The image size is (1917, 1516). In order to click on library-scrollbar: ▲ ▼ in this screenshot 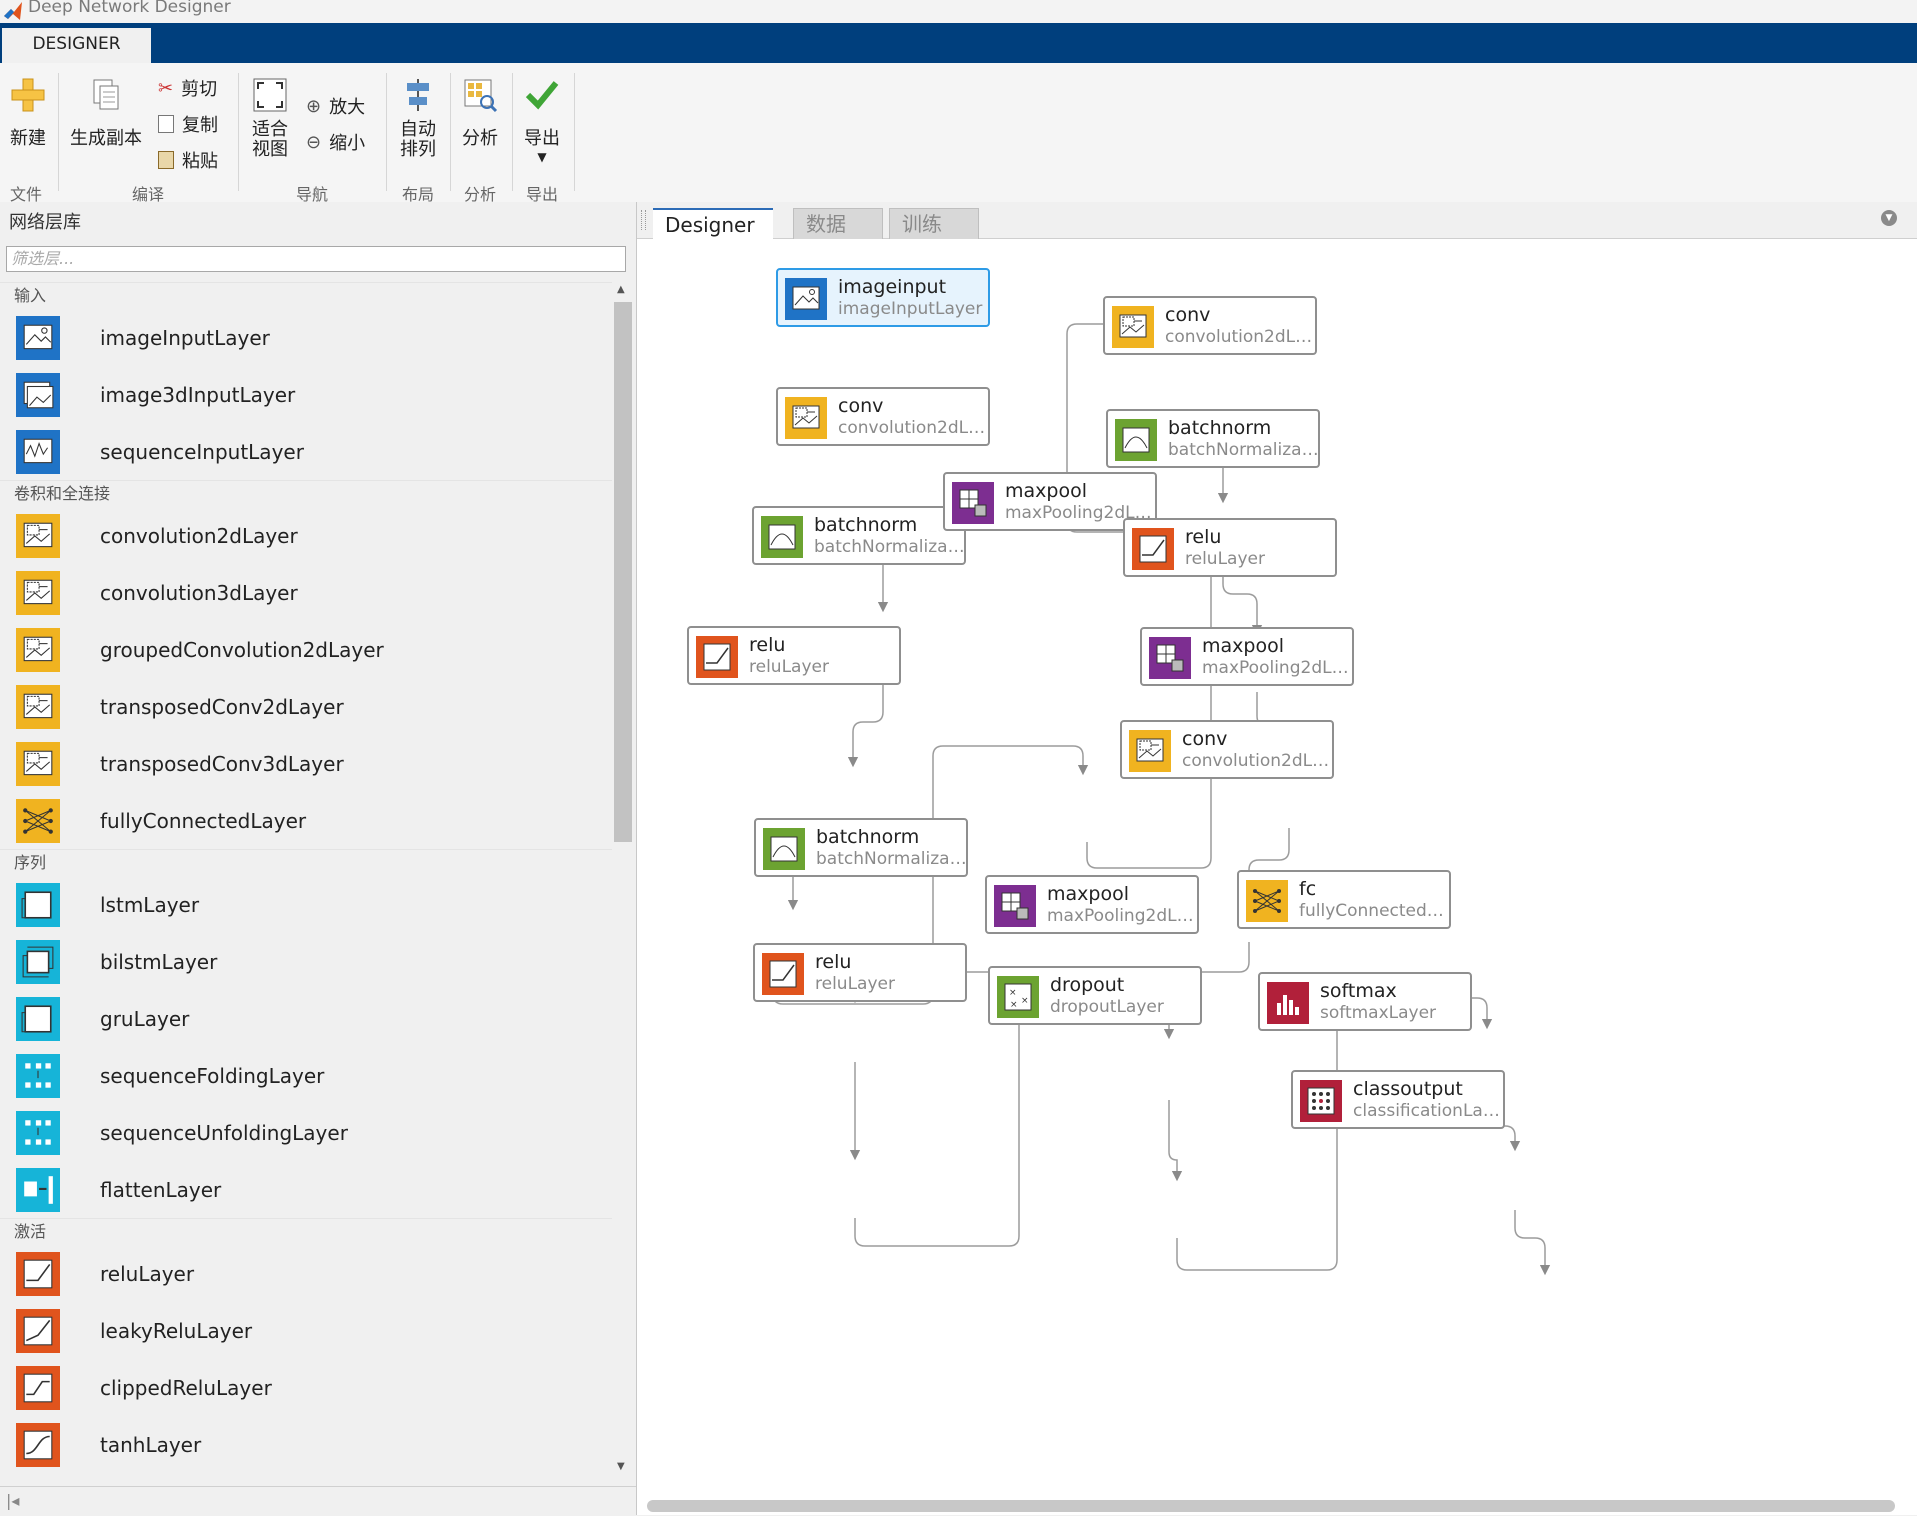, I will do `click(623, 878)`.